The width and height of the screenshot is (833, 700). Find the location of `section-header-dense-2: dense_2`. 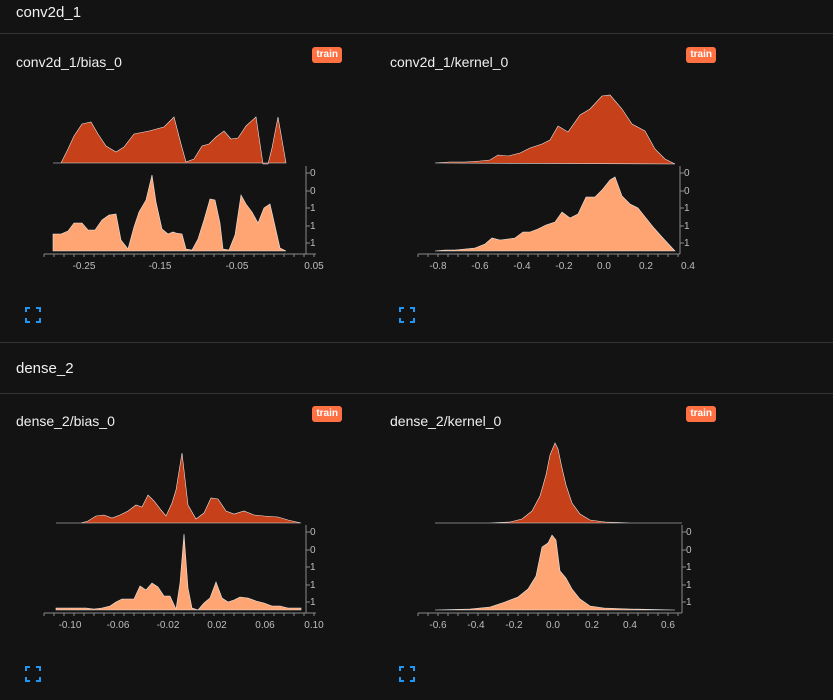

section-header-dense-2: dense_2 is located at coordinates (416, 368).